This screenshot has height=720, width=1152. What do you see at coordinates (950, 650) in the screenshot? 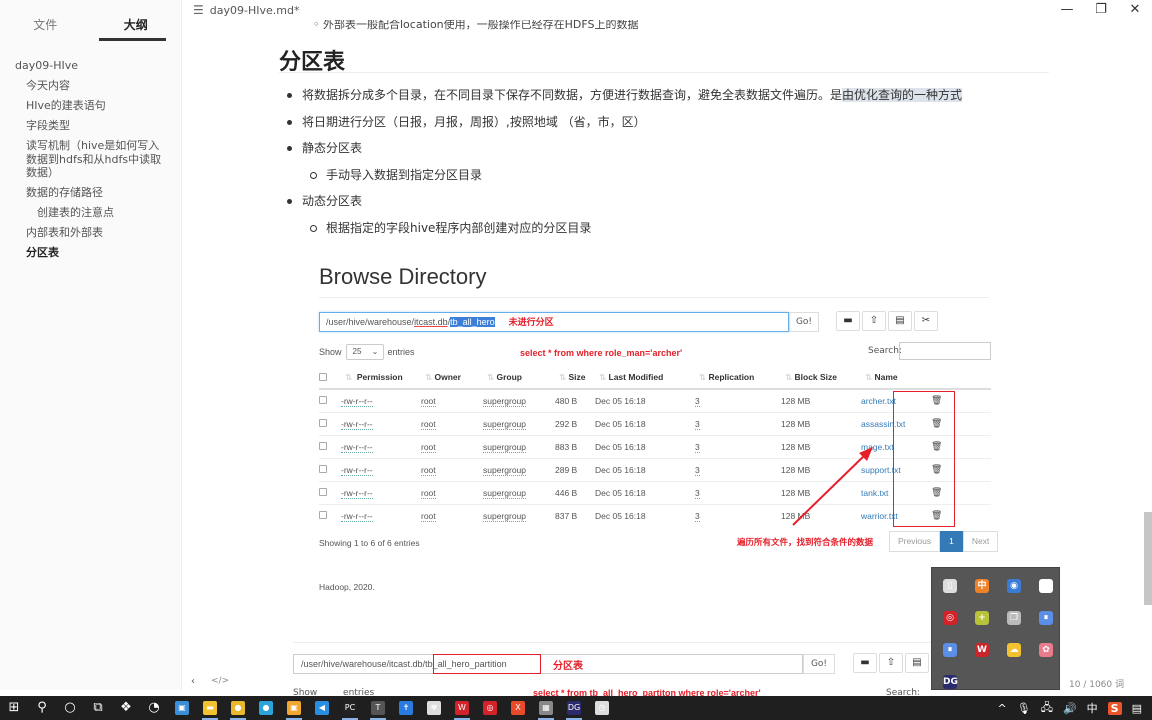
I see `pause-icon-2: ⏸` at bounding box center [950, 650].